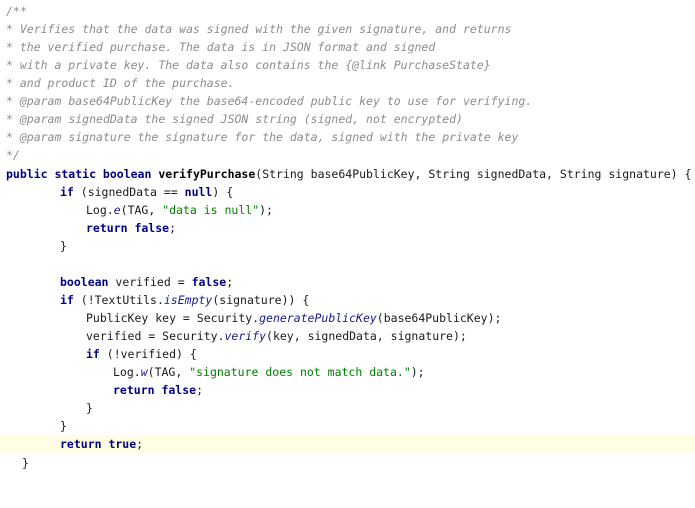  I want to click on string-literal: "data is null", so click(211, 210).